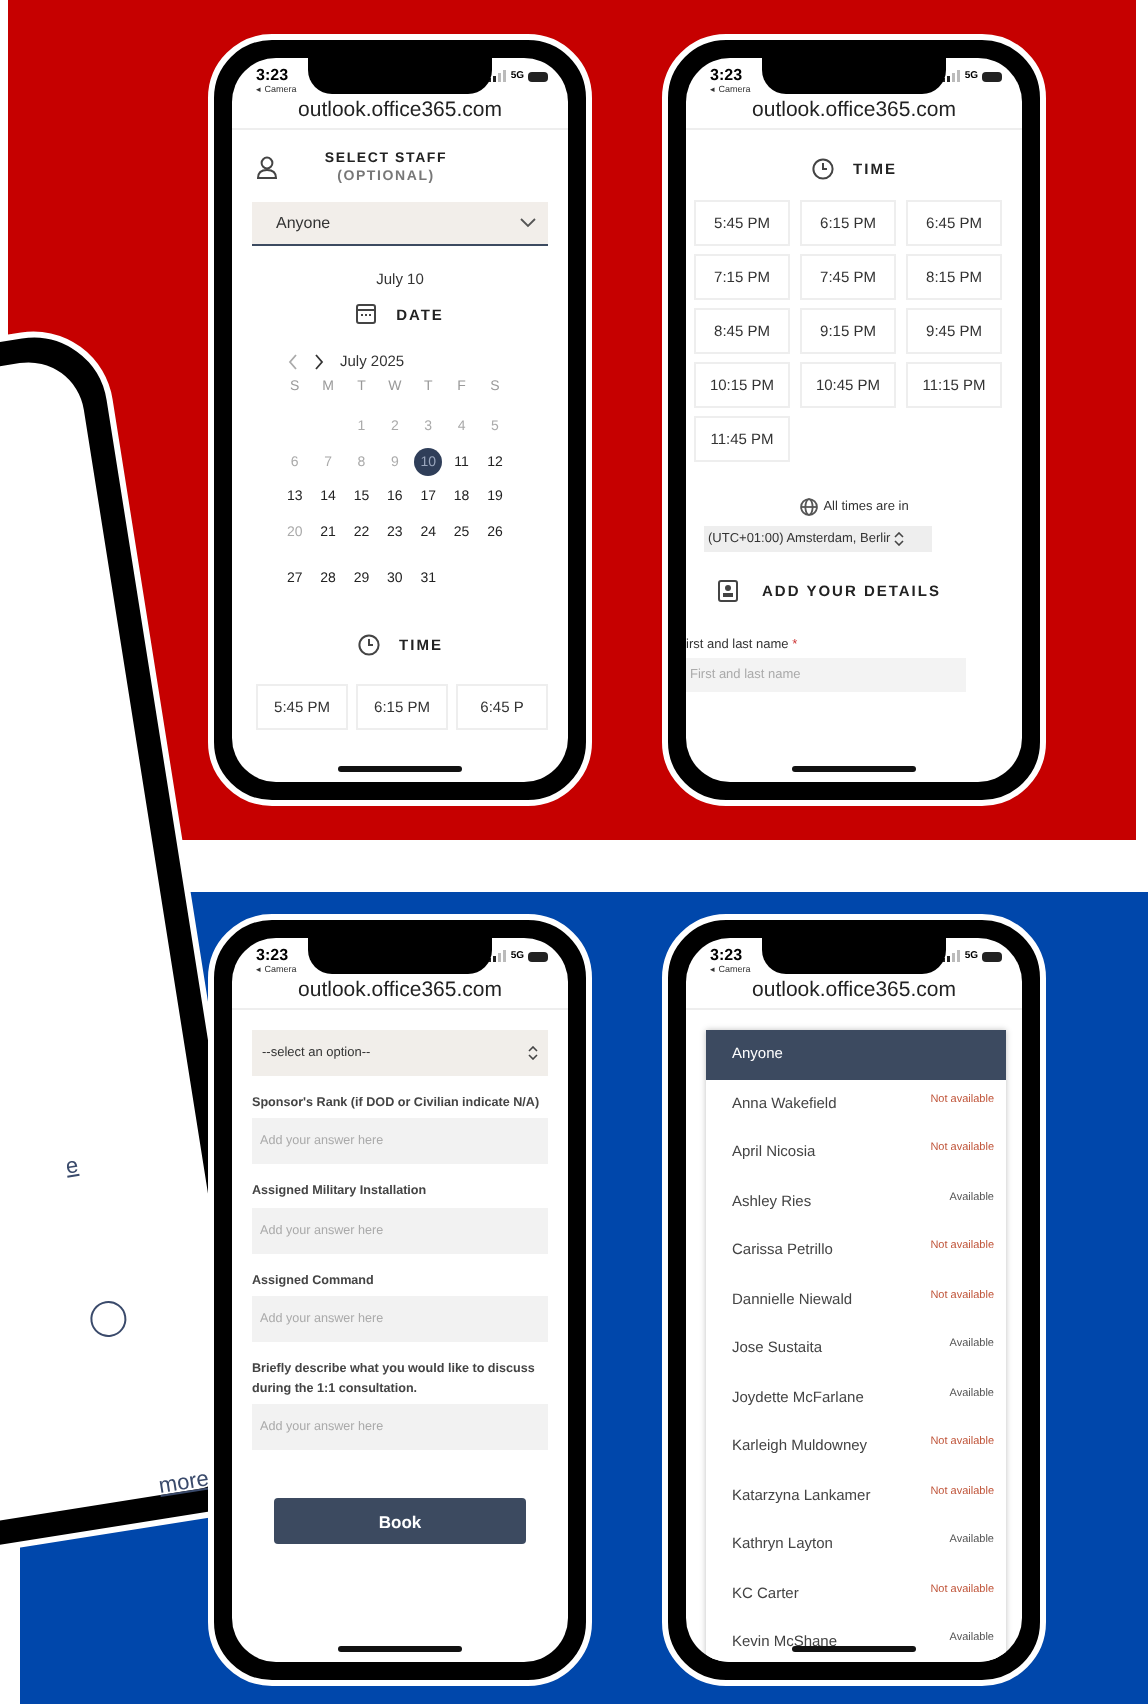  What do you see at coordinates (728, 591) in the screenshot?
I see `contact-card-icon` at bounding box center [728, 591].